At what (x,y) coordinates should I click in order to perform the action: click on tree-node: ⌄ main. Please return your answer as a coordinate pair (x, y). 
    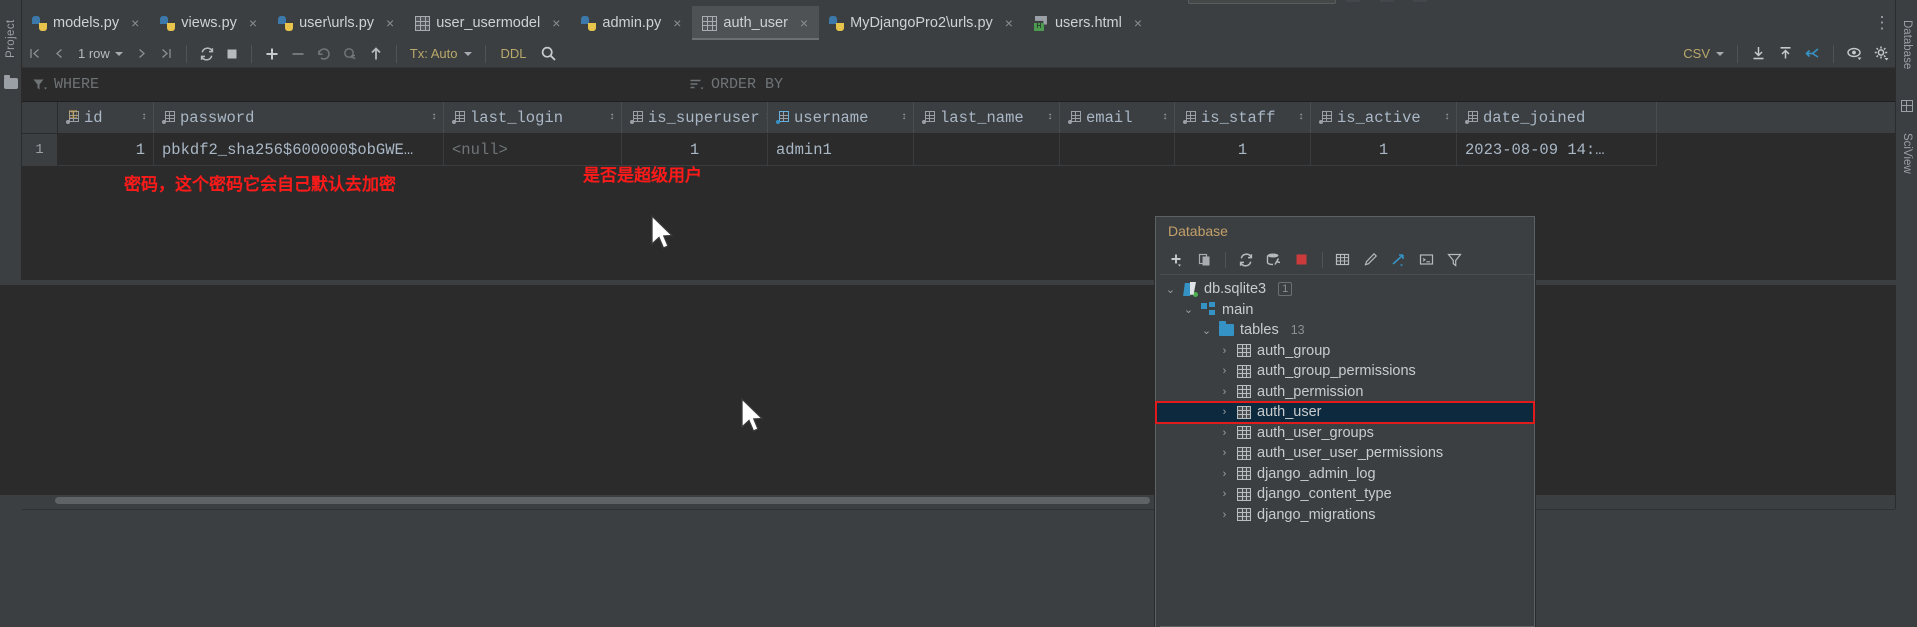
    Looking at the image, I should click on (1345, 310).